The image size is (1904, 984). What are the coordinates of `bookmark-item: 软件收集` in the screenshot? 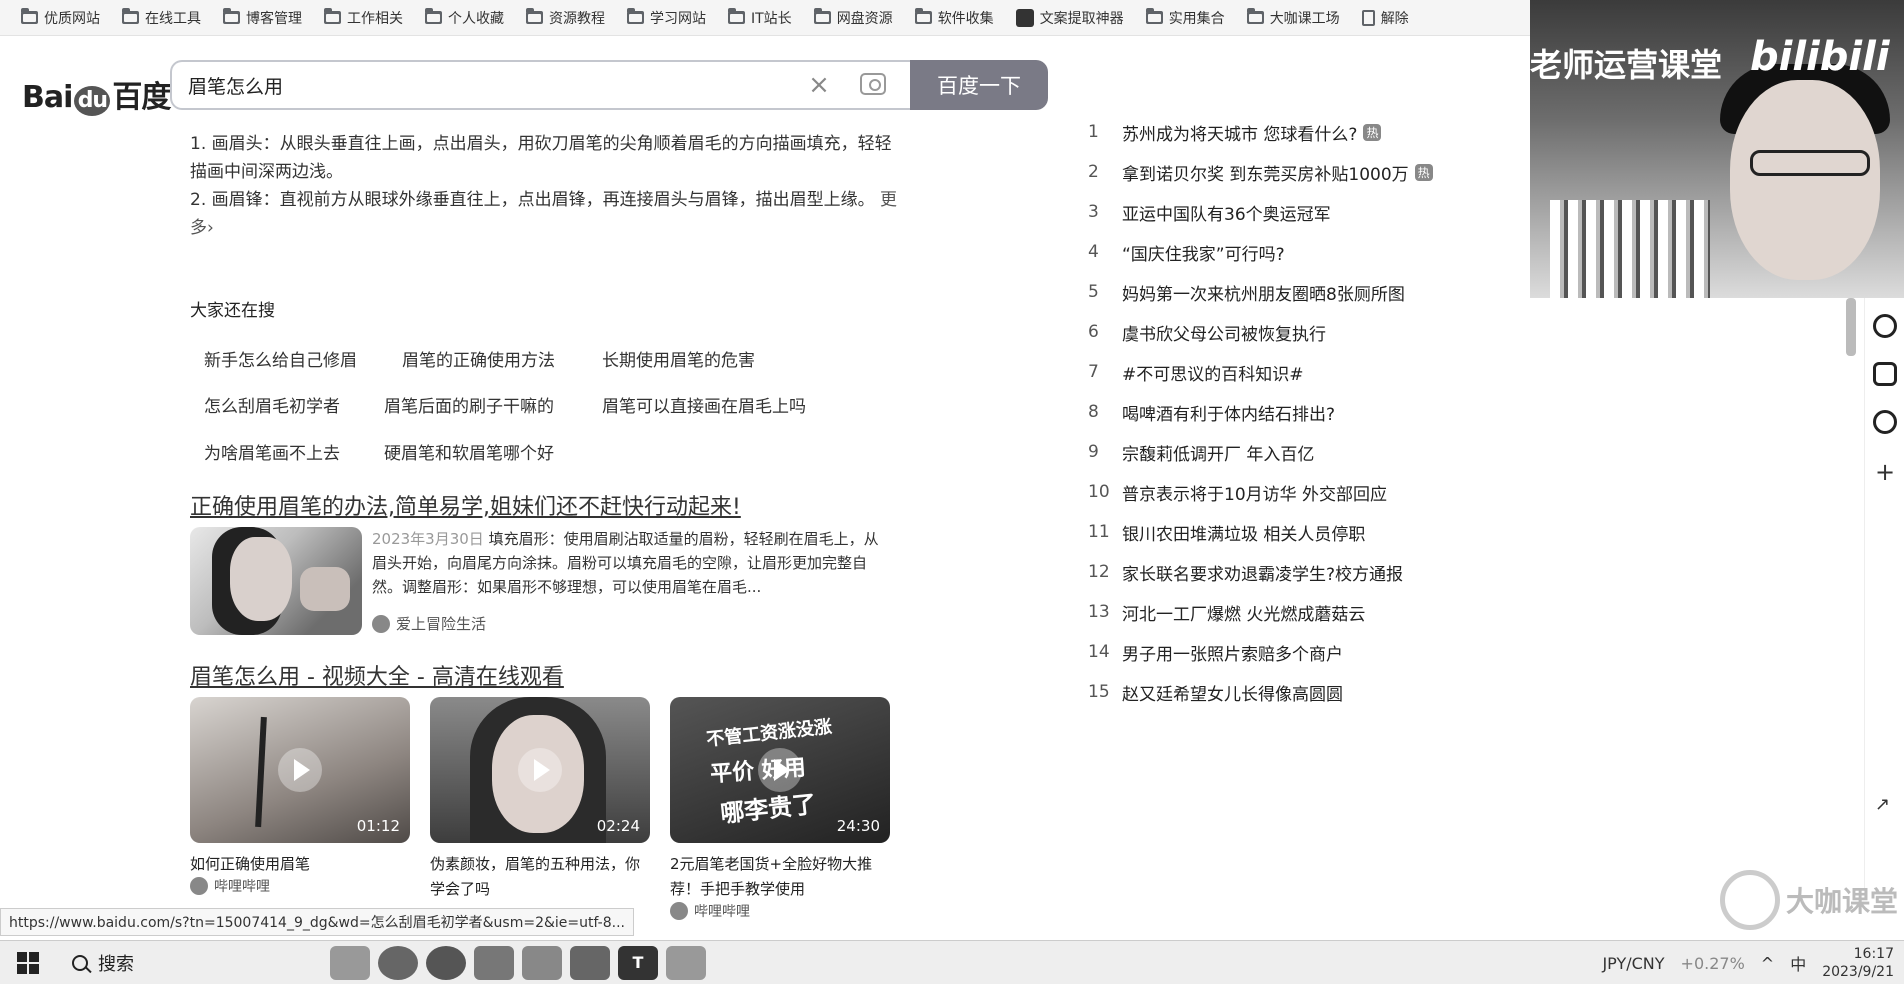 It's located at (954, 18).